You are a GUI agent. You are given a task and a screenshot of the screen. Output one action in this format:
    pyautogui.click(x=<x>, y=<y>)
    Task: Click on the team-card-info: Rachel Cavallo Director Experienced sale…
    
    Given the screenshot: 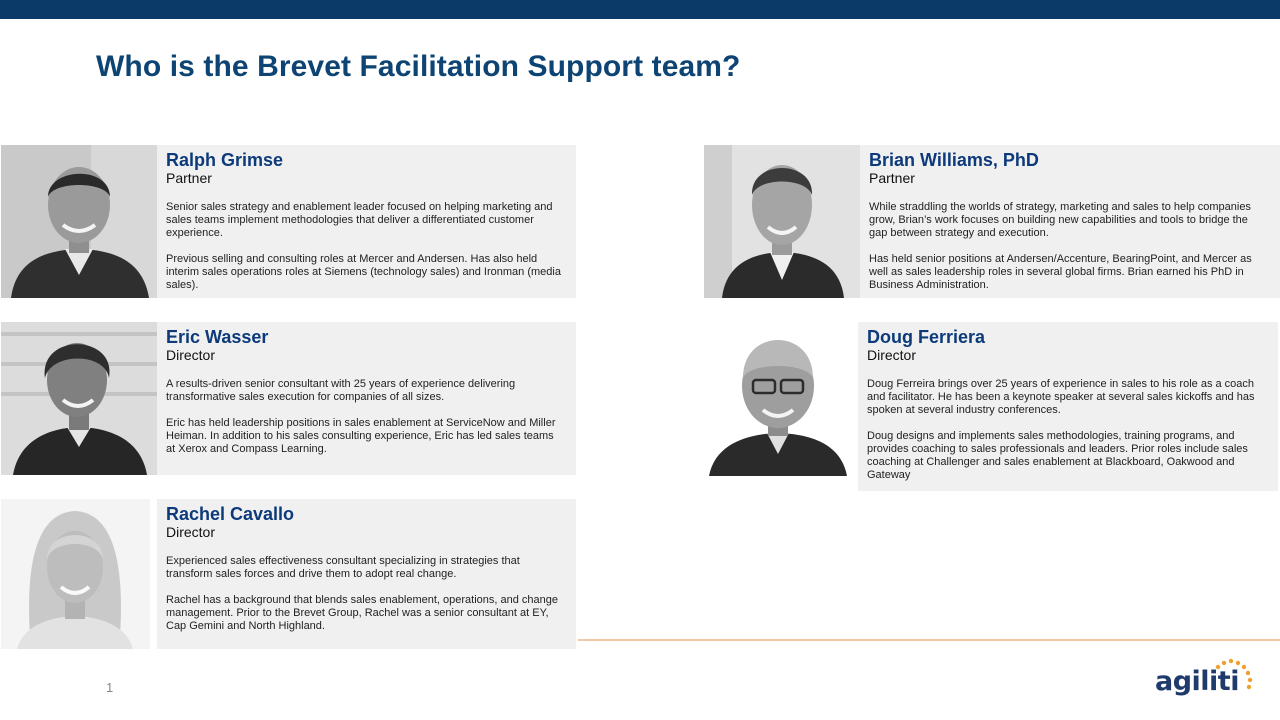 What is the action you would take?
    pyautogui.click(x=366, y=574)
    